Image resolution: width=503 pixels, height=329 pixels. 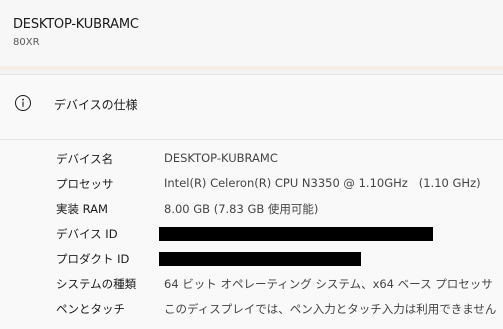 I want to click on spec-label: プロダクト ID, so click(x=93, y=259).